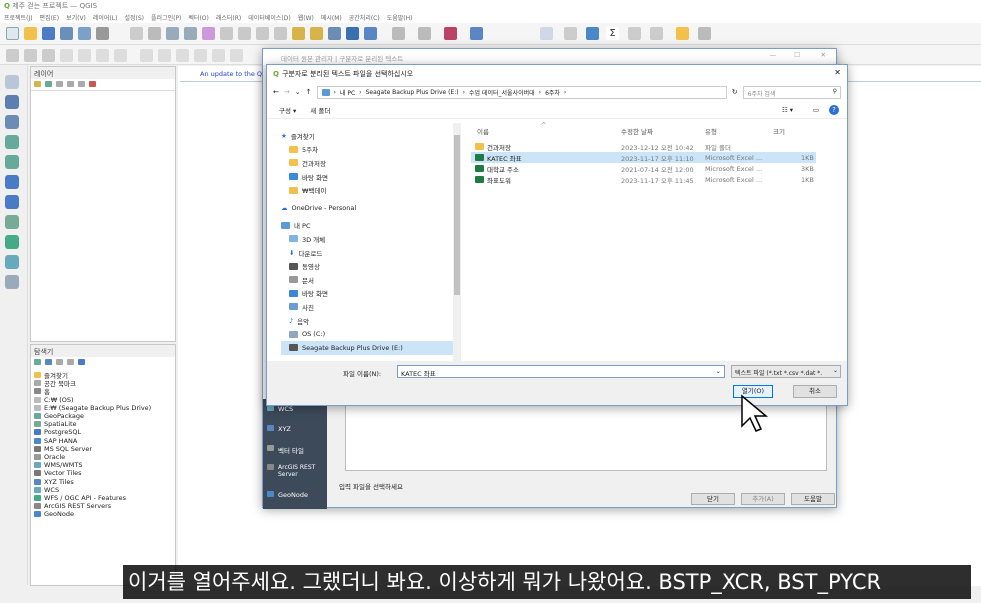 This screenshot has height=603, width=981. I want to click on cut-icon, so click(164, 55).